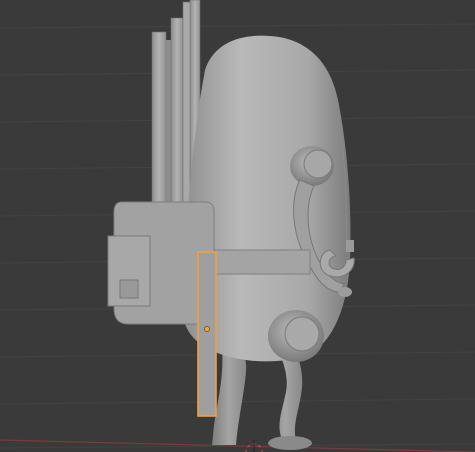 This screenshot has width=475, height=452. What do you see at coordinates (296, 336) in the screenshot?
I see `robot-knee-joint` at bounding box center [296, 336].